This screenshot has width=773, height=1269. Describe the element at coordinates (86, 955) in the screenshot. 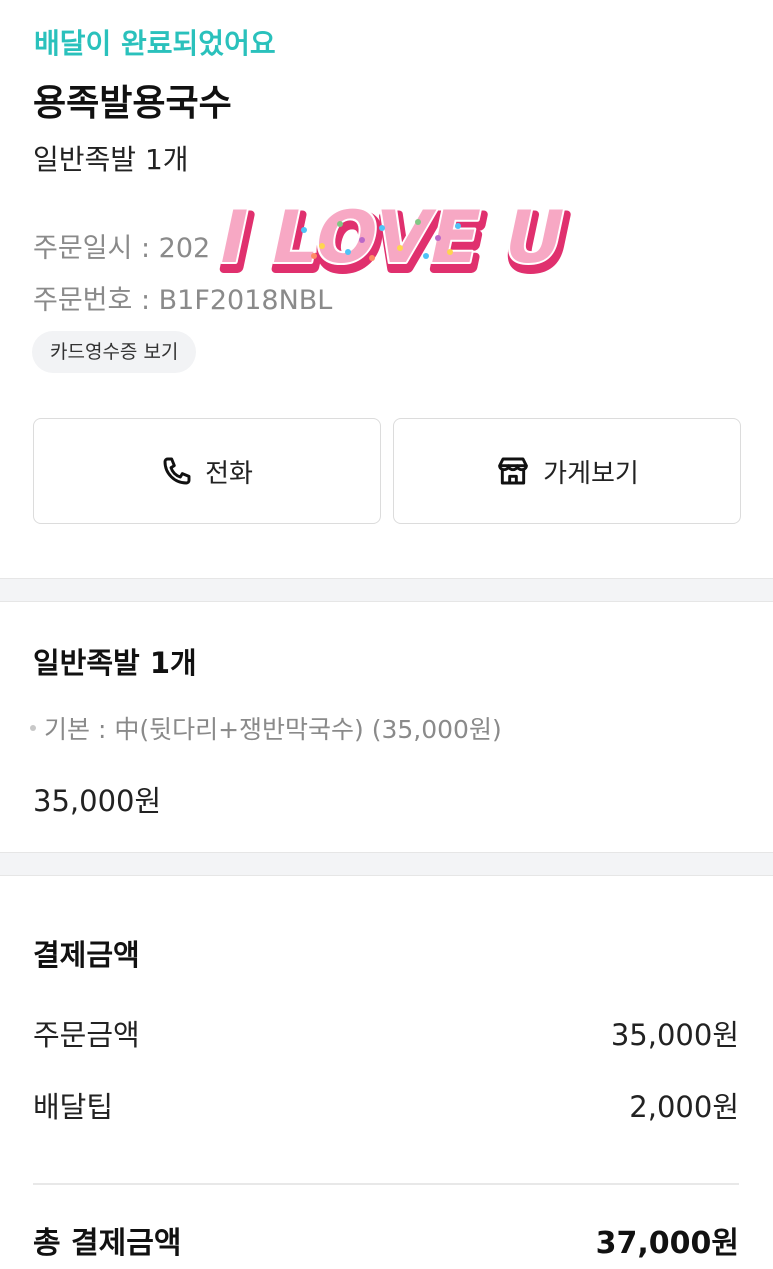

I see `payment-title: 결제금액` at that location.